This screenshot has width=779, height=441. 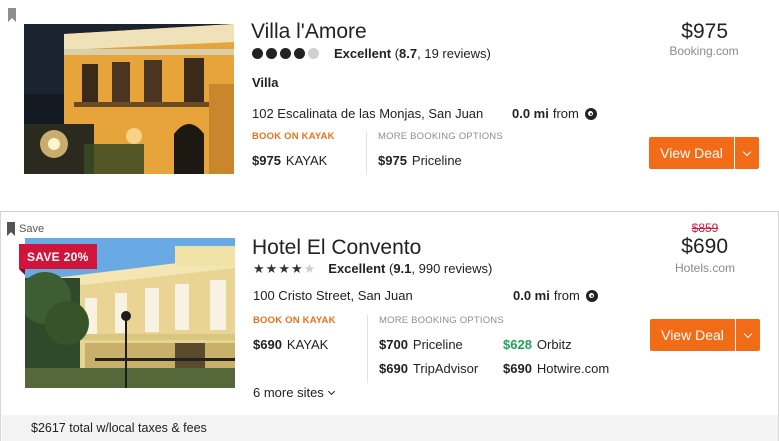 I want to click on hotel-price: $690, so click(x=704, y=247).